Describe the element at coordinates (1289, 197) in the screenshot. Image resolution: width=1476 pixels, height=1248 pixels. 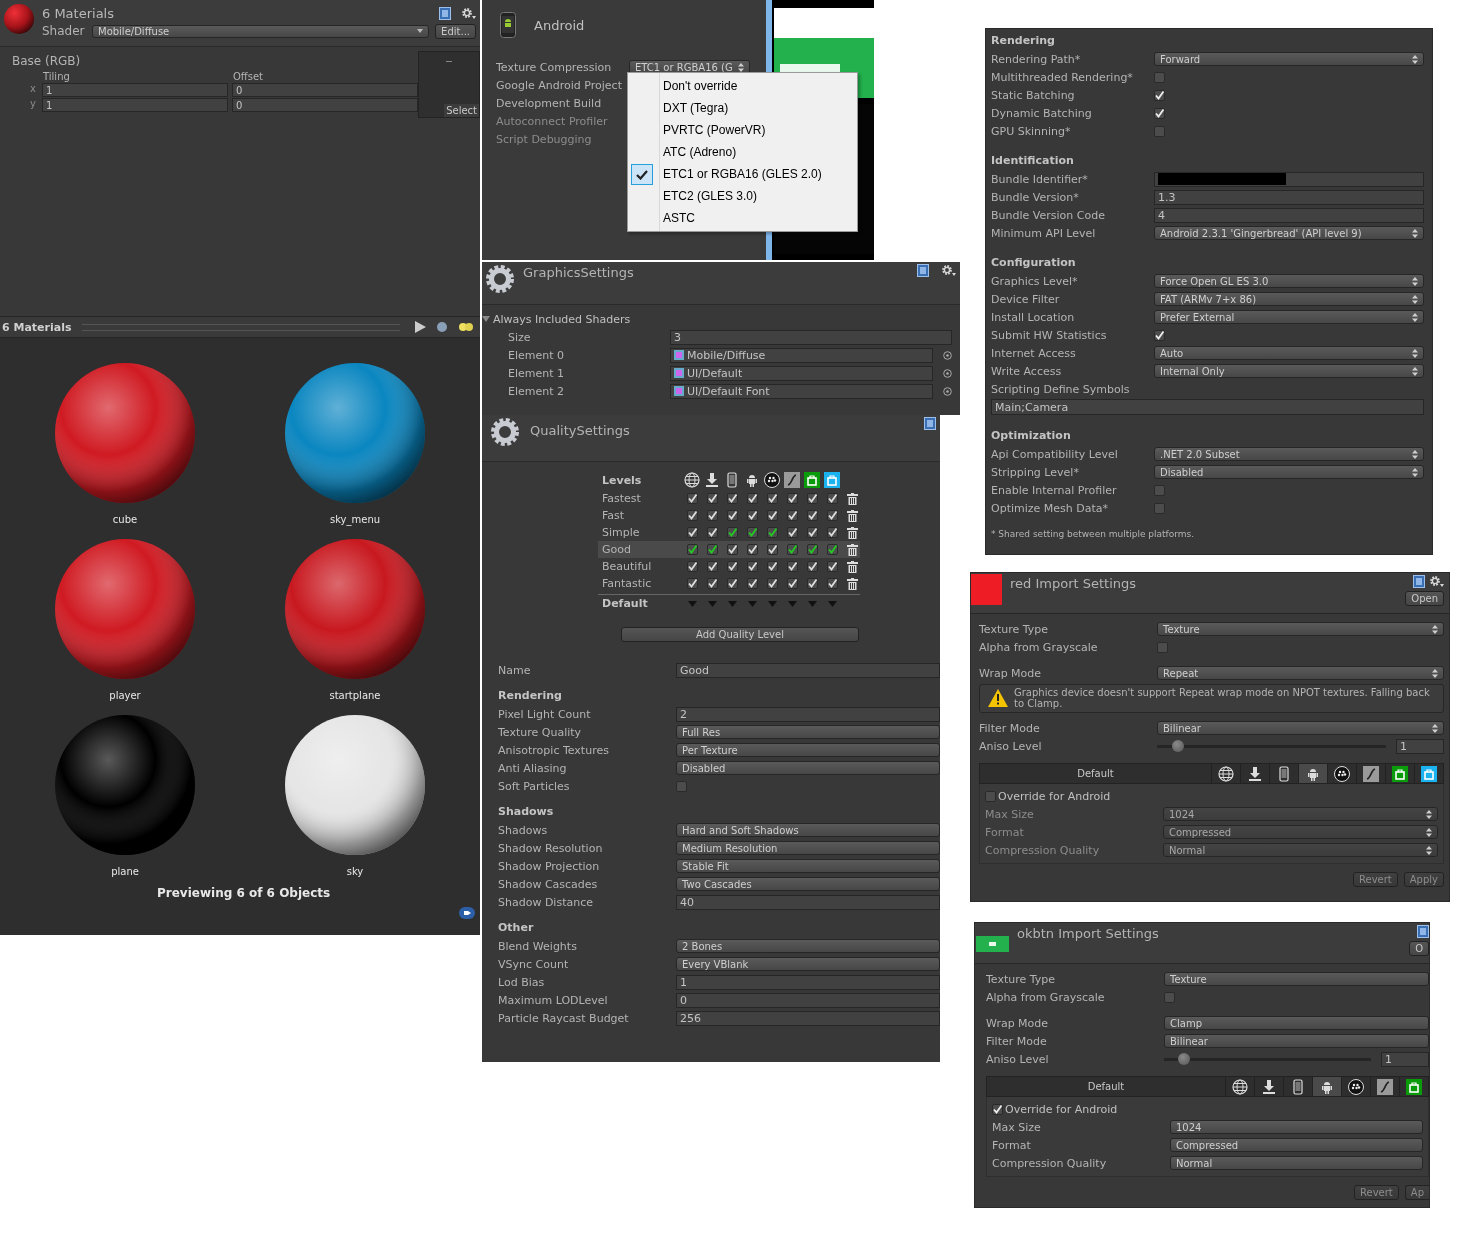
I see `text-field: 1.3` at that location.